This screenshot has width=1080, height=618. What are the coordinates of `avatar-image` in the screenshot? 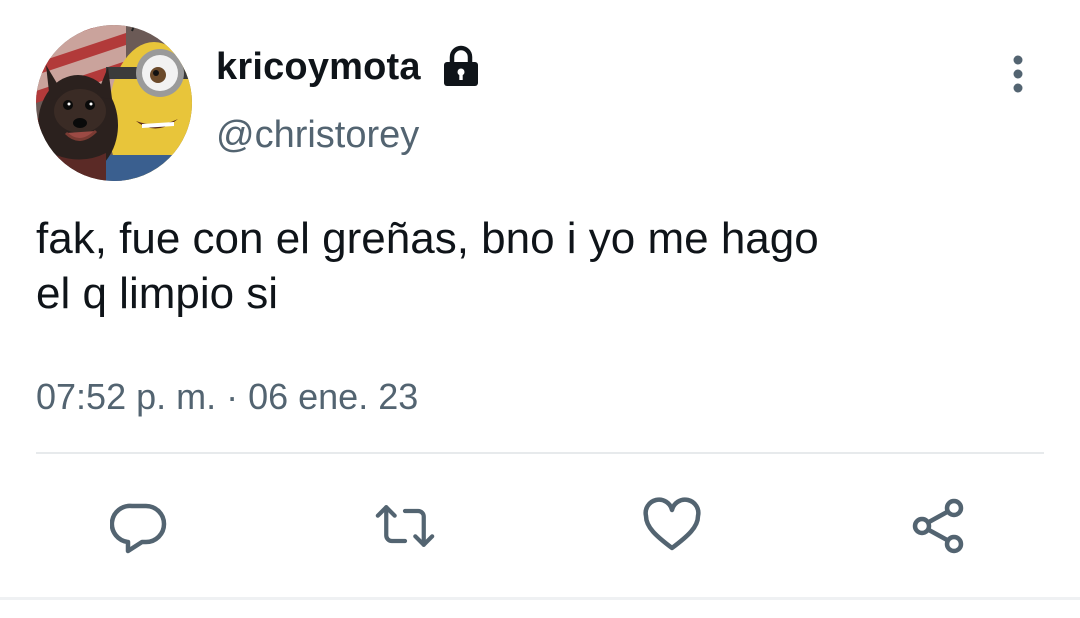 It's located at (114, 103).